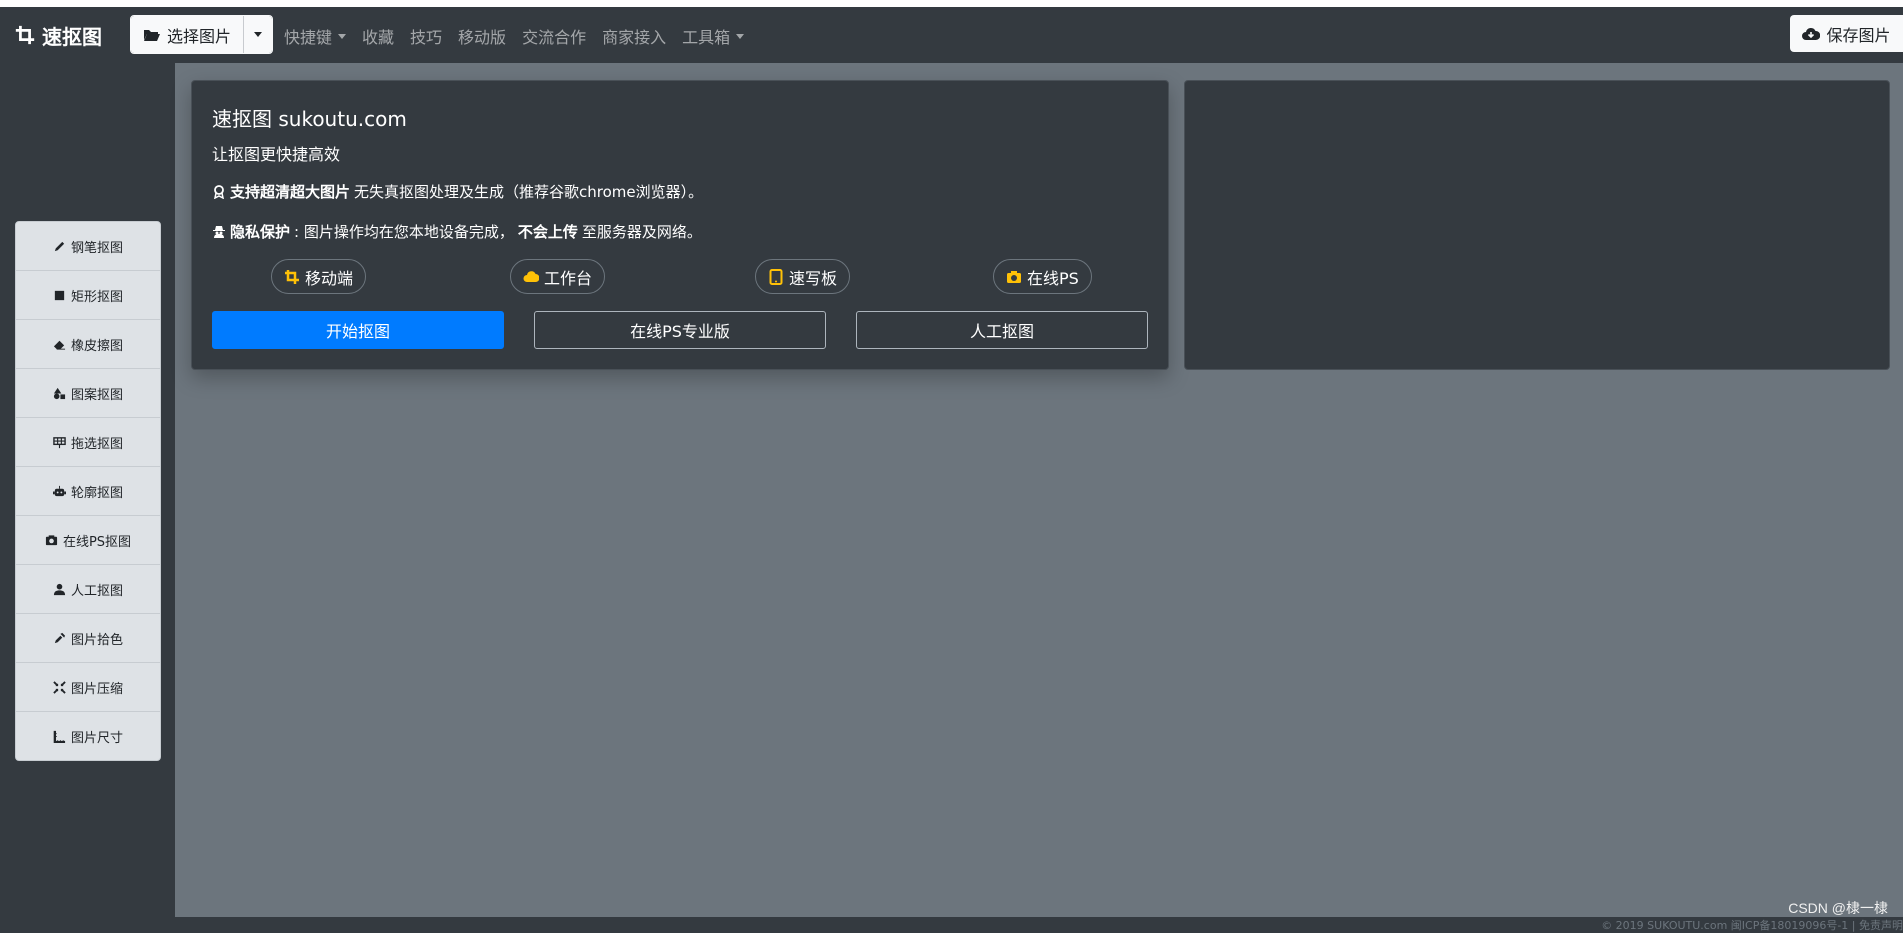 The width and height of the screenshot is (1903, 933). What do you see at coordinates (1858, 35) in the screenshot?
I see `save-image-label: 保存图片` at bounding box center [1858, 35].